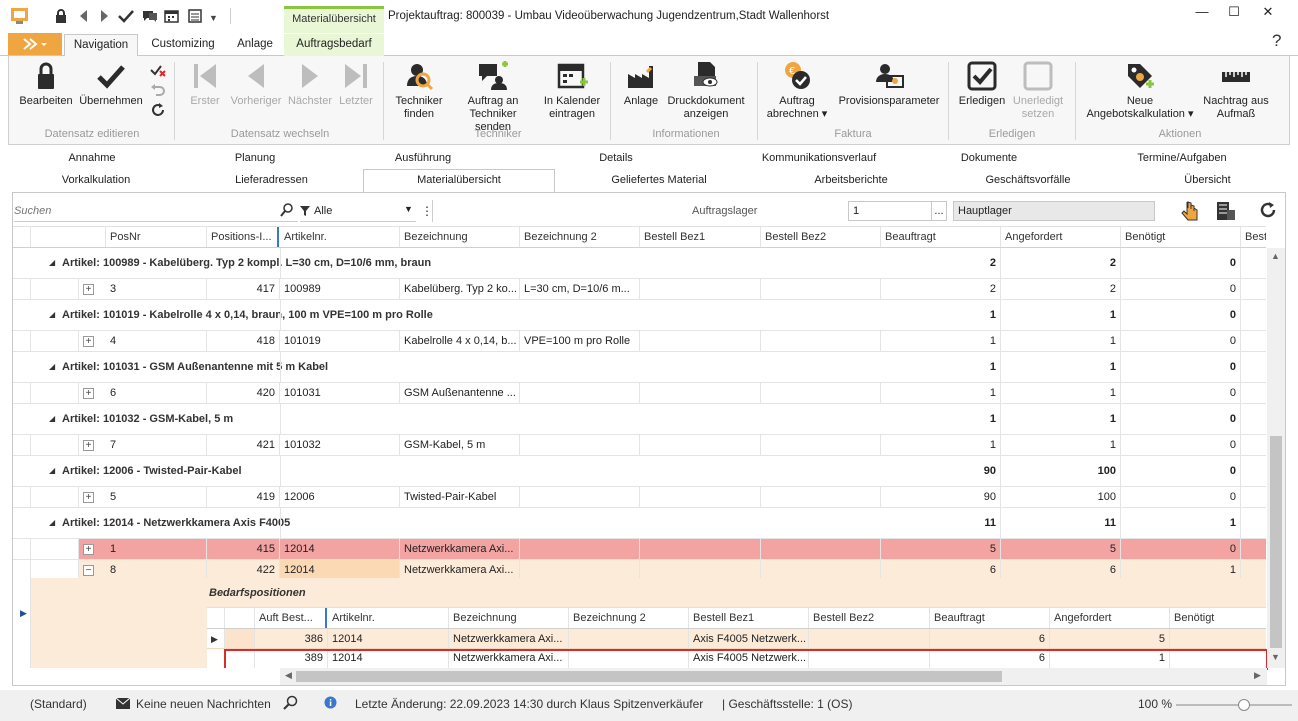 The image size is (1298, 721). Describe the element at coordinates (340, 445) in the screenshot. I see `cell-art: 101032` at that location.